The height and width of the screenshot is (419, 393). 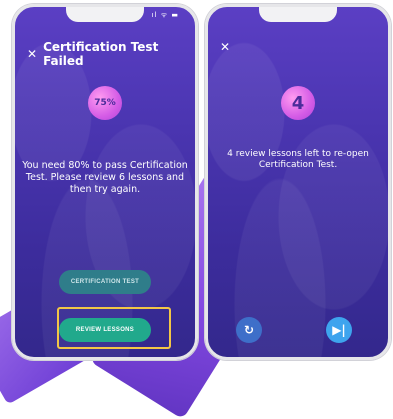 I want to click on screen-header: ✕ Certification Test Failed, so click(x=111, y=54).